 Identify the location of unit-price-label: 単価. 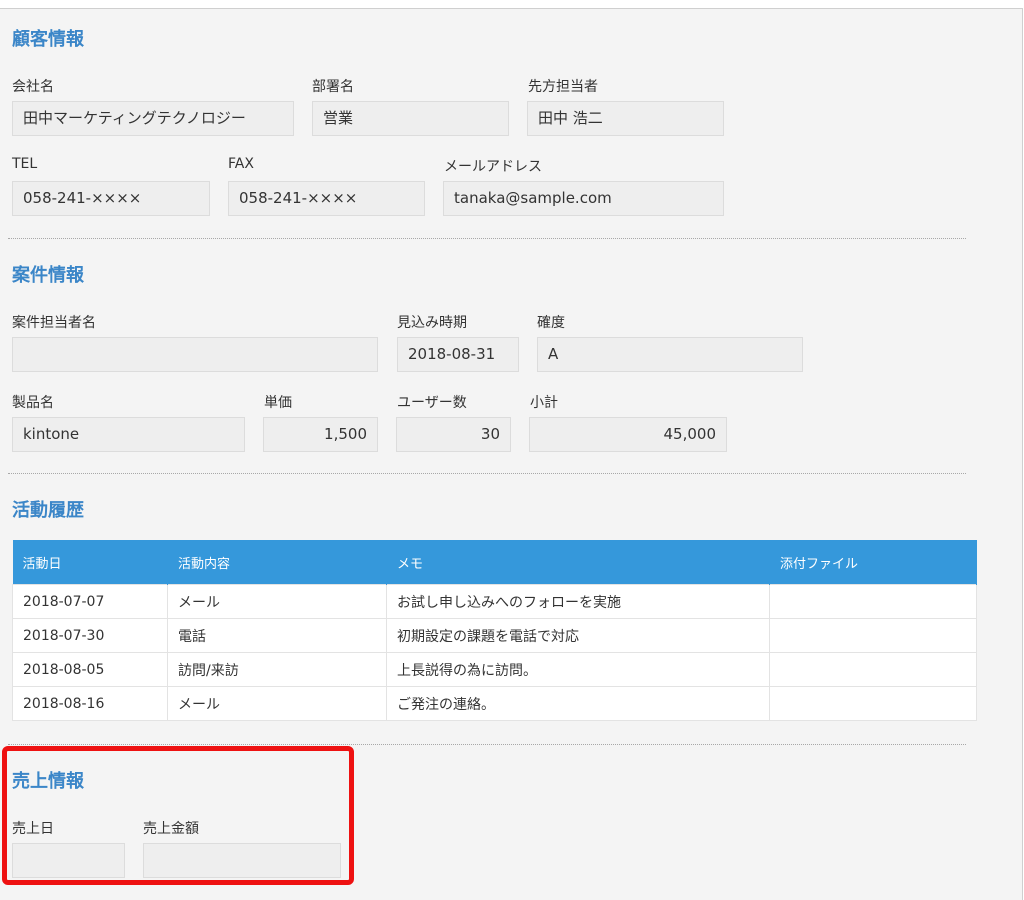
(278, 403).